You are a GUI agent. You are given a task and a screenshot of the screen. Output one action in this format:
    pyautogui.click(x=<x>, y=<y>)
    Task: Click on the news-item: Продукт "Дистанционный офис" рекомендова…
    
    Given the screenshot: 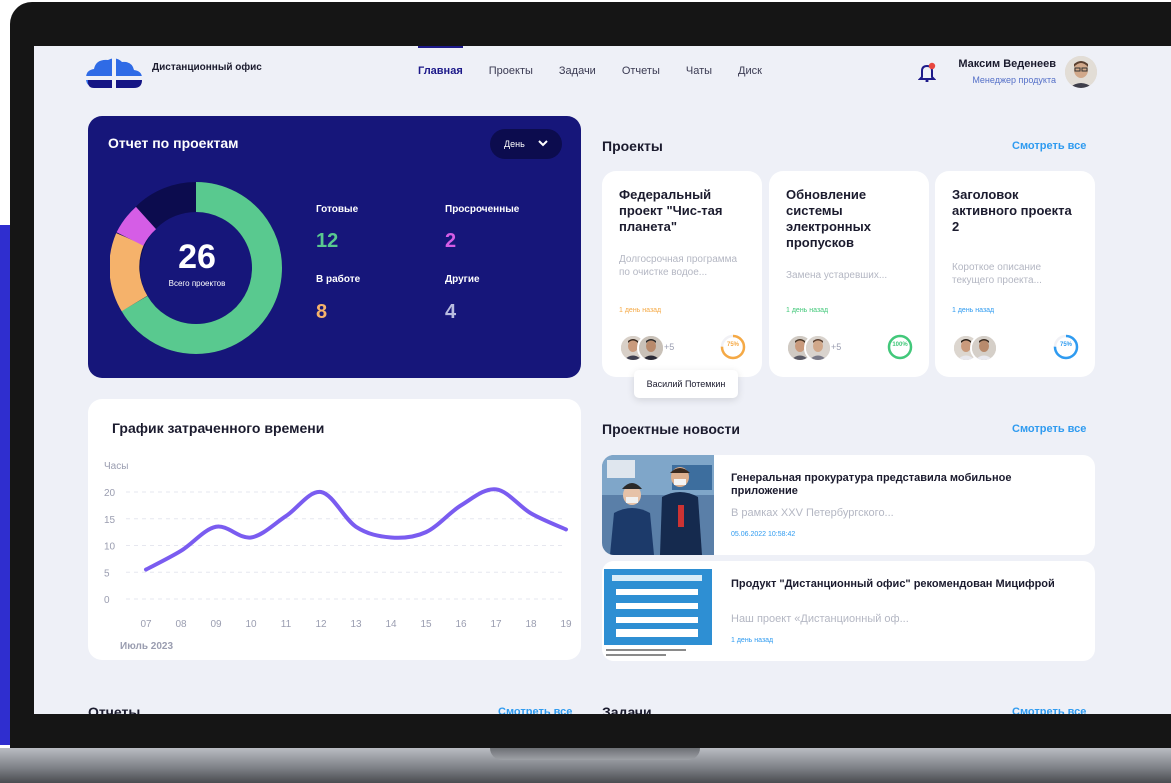 What is the action you would take?
    pyautogui.click(x=848, y=611)
    